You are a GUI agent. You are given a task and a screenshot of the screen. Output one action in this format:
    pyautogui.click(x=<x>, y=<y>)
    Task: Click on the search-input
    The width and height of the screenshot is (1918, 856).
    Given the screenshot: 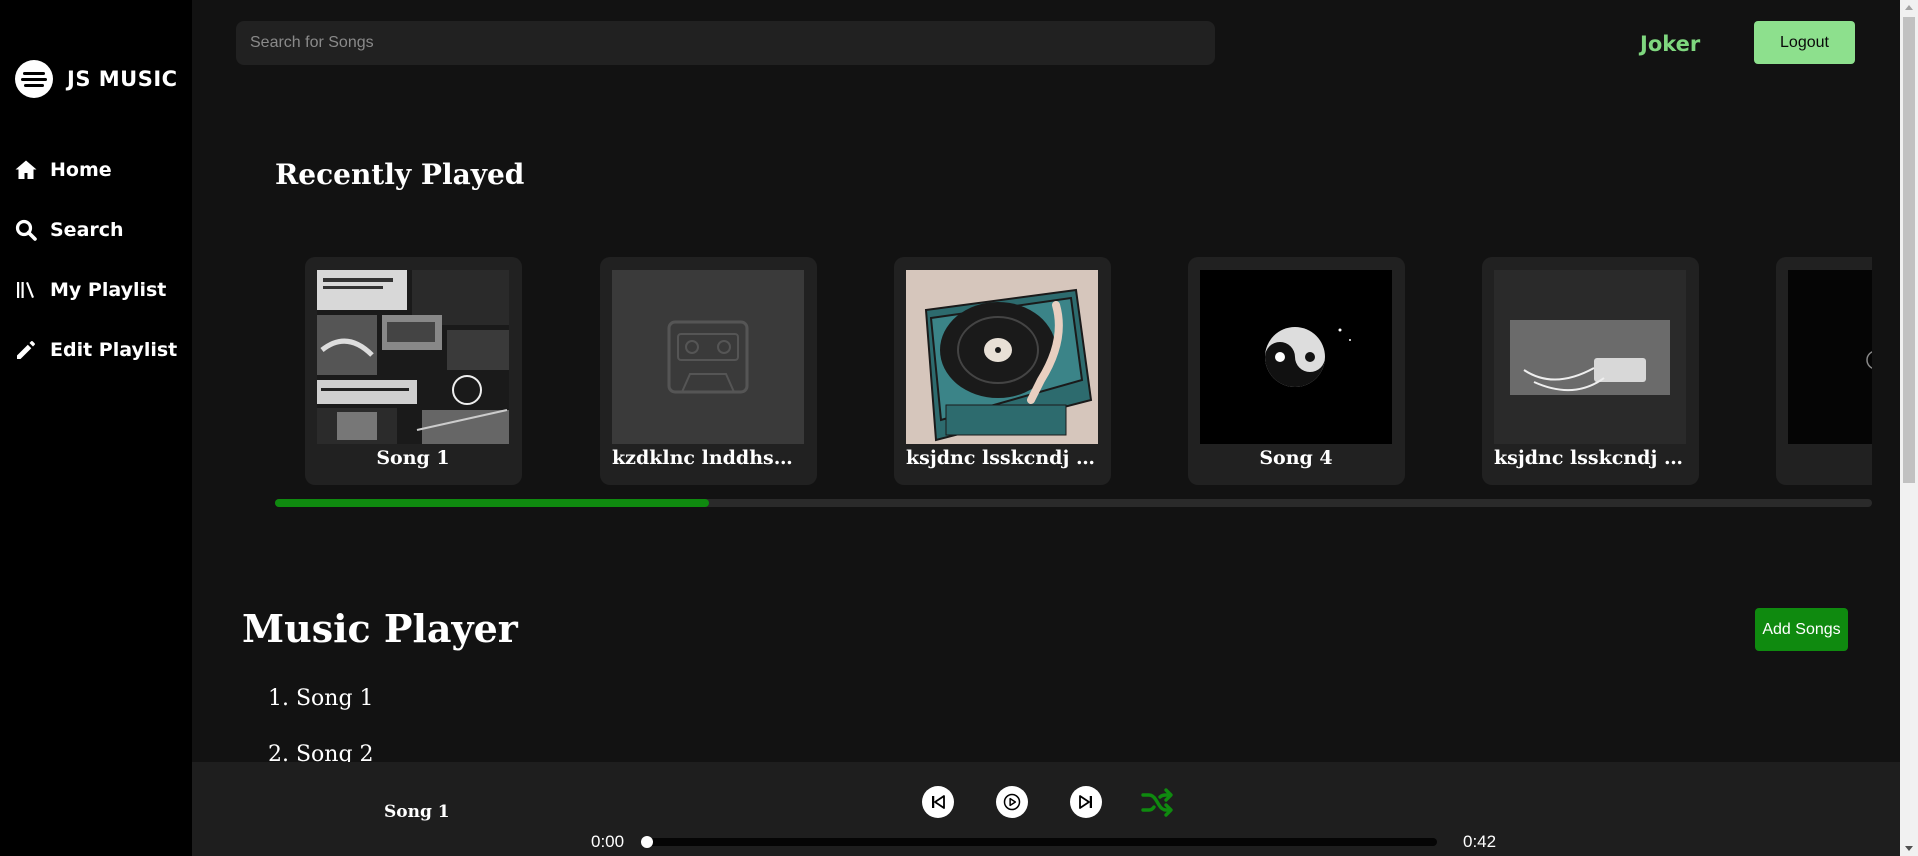 What is the action you would take?
    pyautogui.click(x=725, y=43)
    